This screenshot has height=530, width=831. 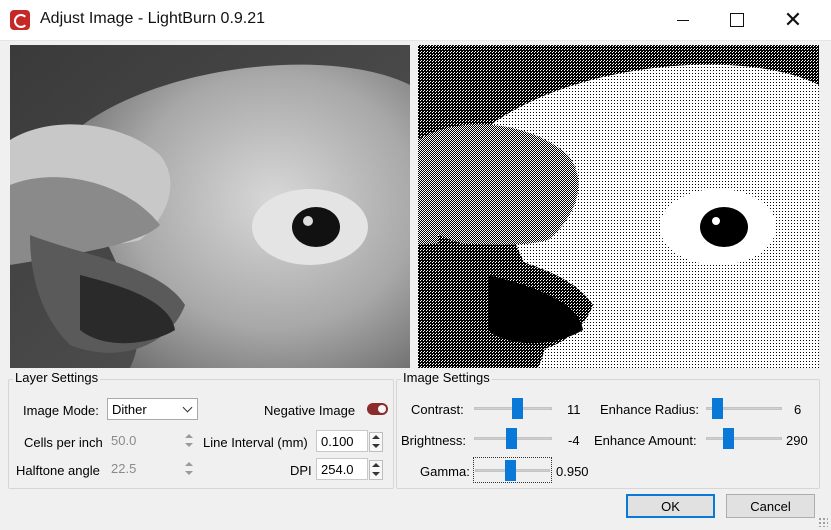 I want to click on dpi-spinbox: 254.0, so click(x=350, y=469).